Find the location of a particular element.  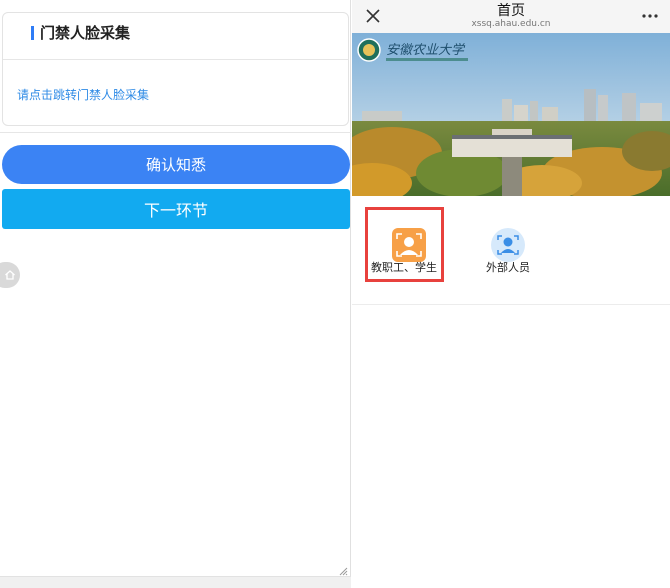

campus-banner-image: 安徽农业大学 is located at coordinates (511, 114).